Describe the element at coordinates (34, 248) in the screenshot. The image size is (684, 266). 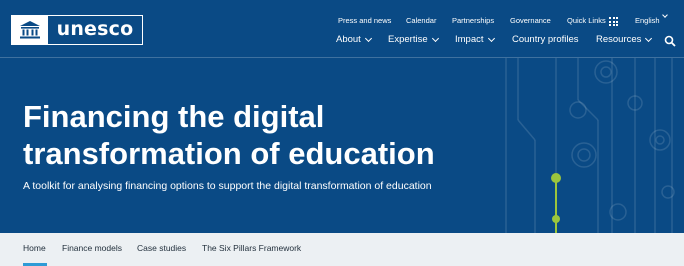
I see `tab-home: Home` at that location.